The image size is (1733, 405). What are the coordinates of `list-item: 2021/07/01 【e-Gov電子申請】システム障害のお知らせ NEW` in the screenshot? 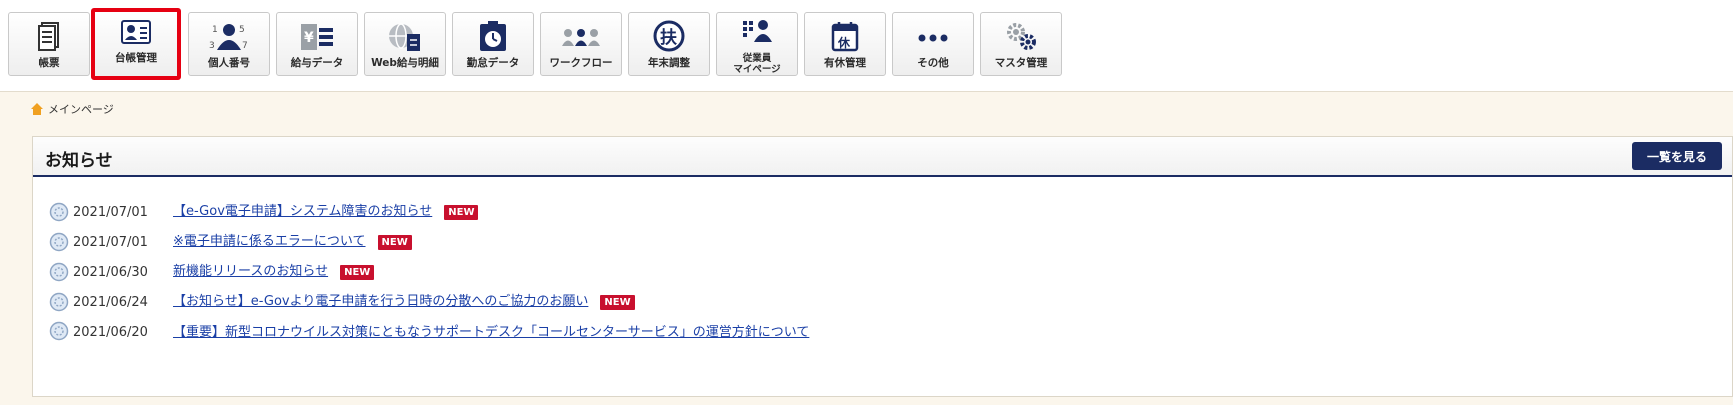 It's located at (880, 212).